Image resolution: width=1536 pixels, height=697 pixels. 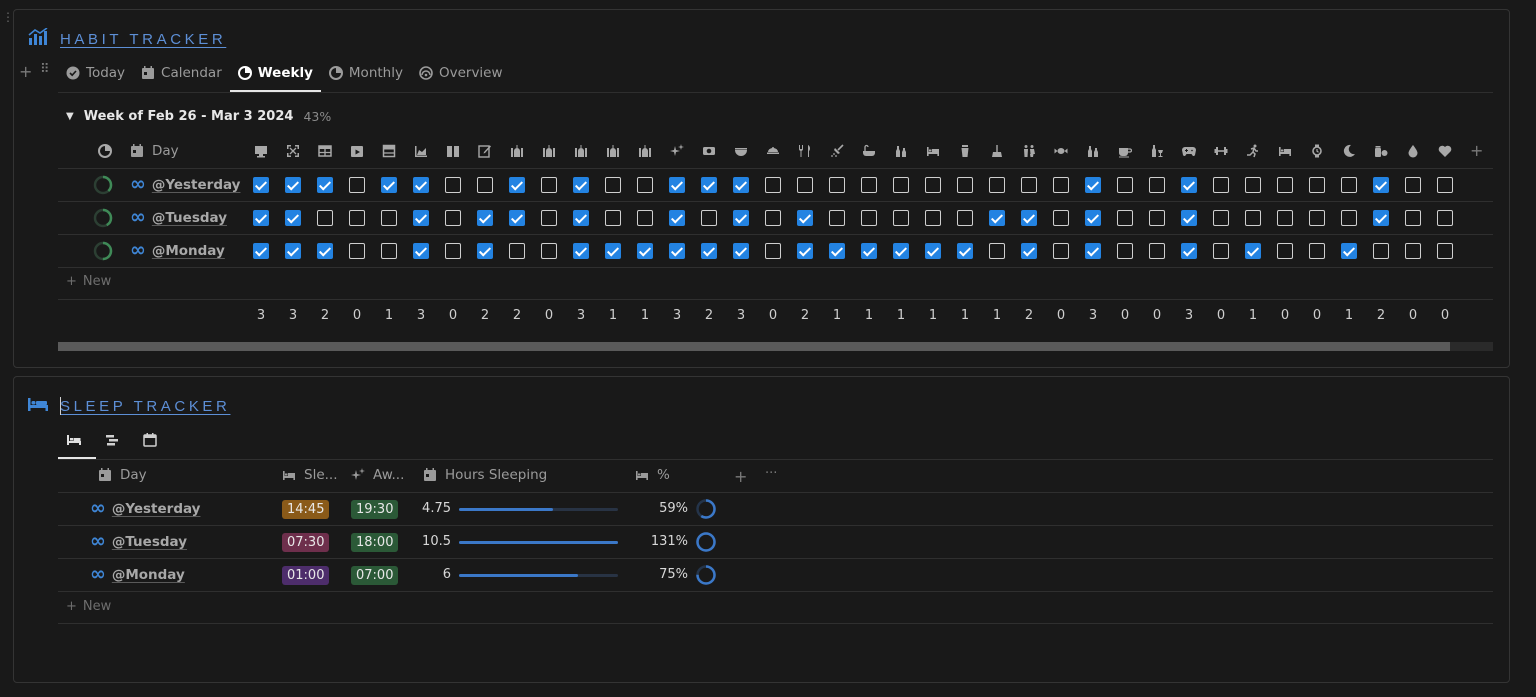 I want to click on expand-icon, so click(x=293, y=151).